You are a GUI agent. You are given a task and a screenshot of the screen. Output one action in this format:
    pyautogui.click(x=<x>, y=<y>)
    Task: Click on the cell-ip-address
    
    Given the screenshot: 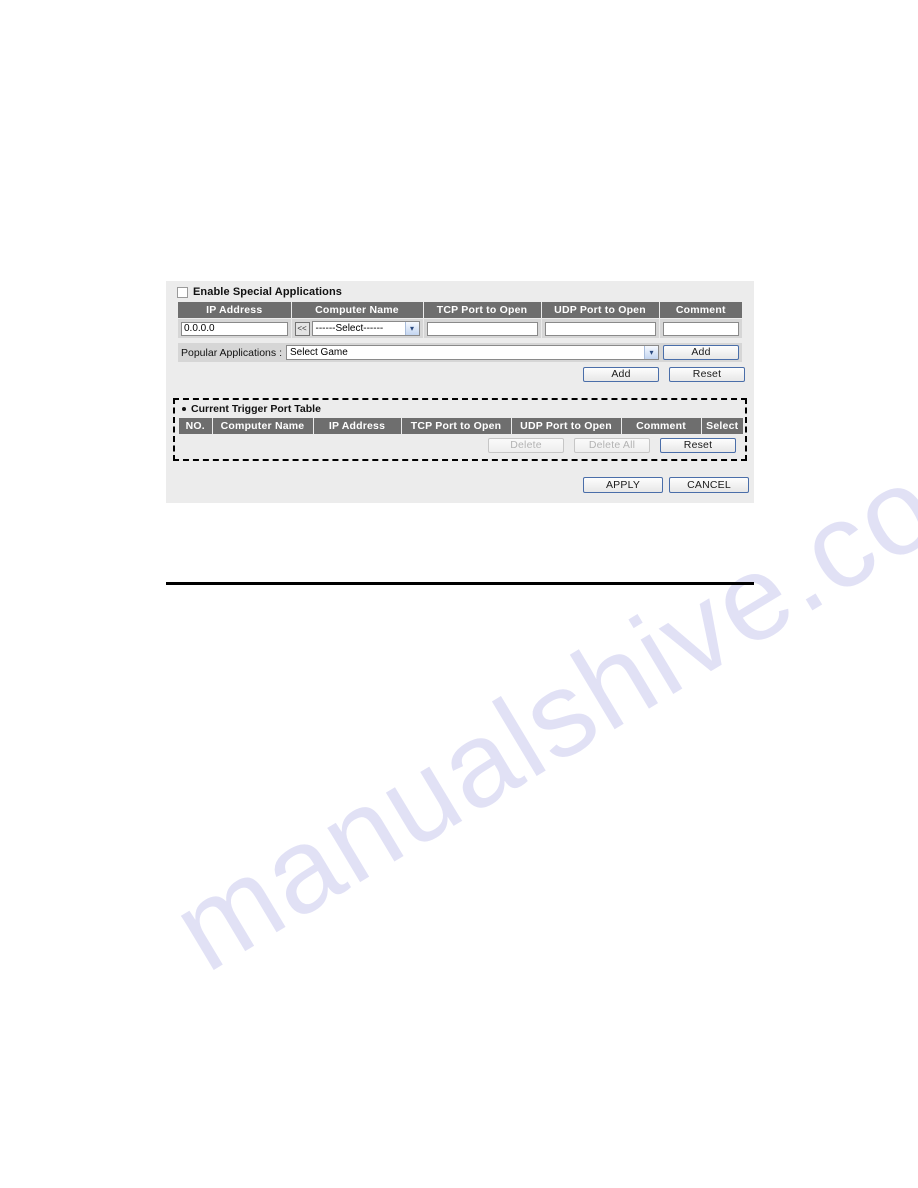 What is the action you would take?
    pyautogui.click(x=235, y=328)
    